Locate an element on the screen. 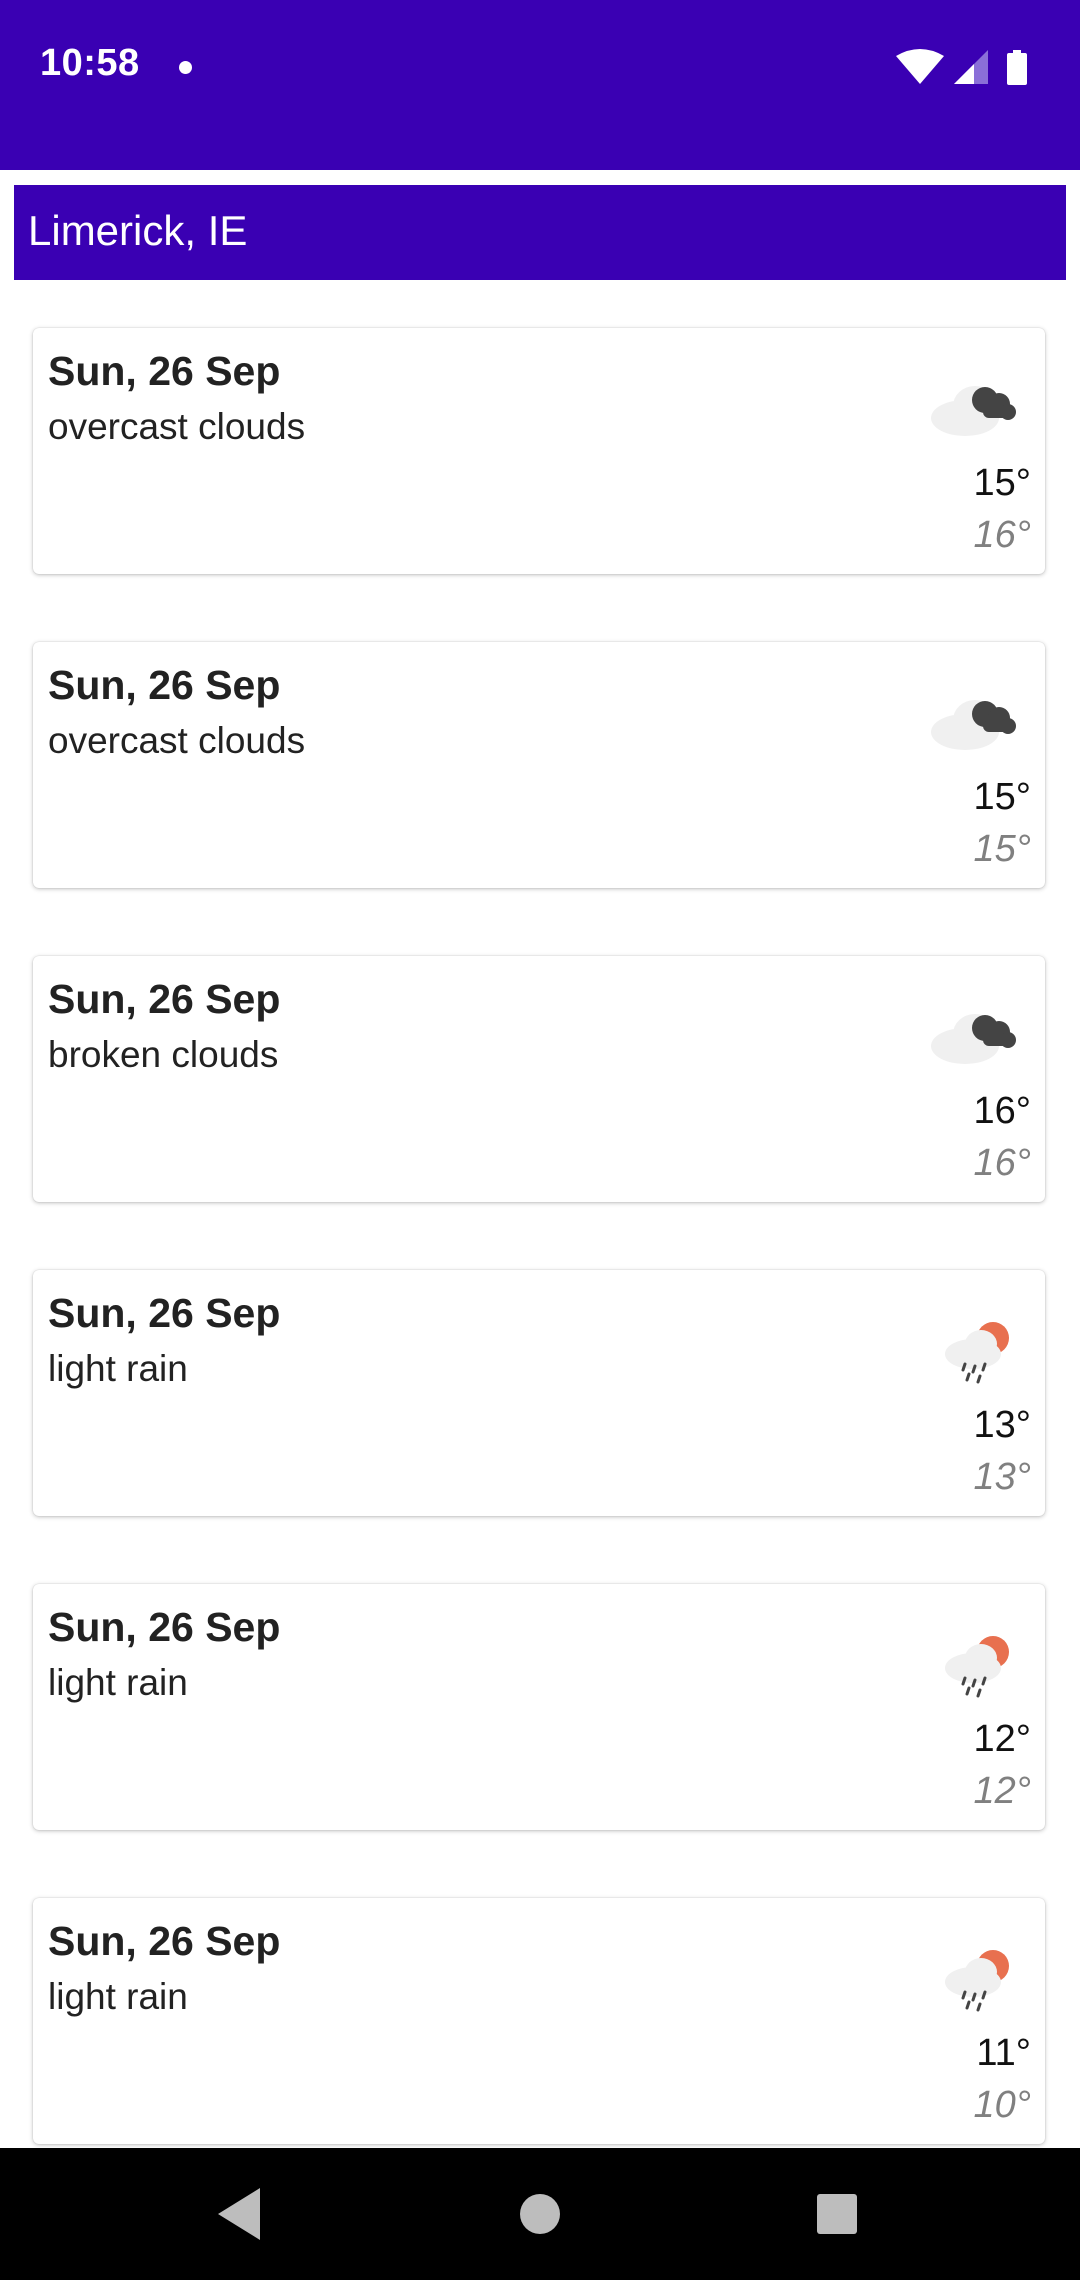  forecast-description: broken clouds is located at coordinates (163, 1054).